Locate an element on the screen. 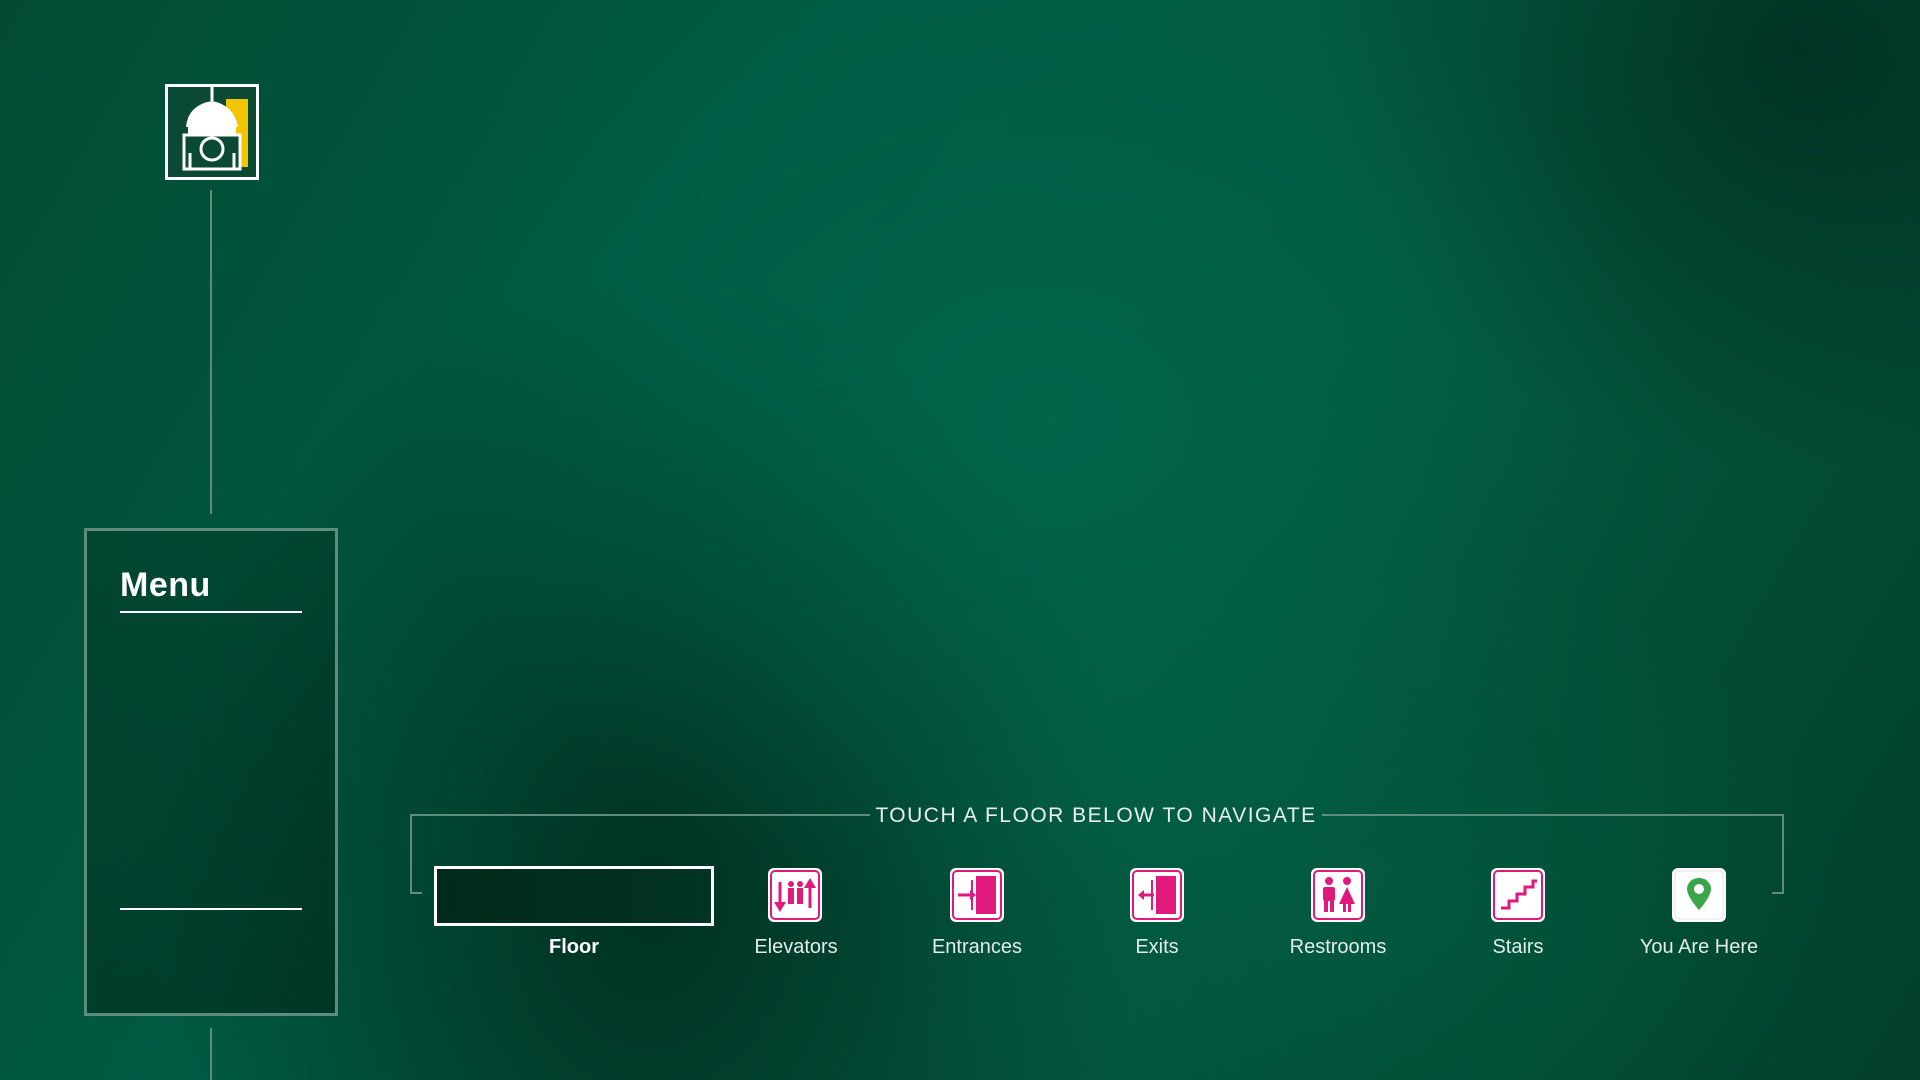  menu-title: Menu is located at coordinates (165, 585).